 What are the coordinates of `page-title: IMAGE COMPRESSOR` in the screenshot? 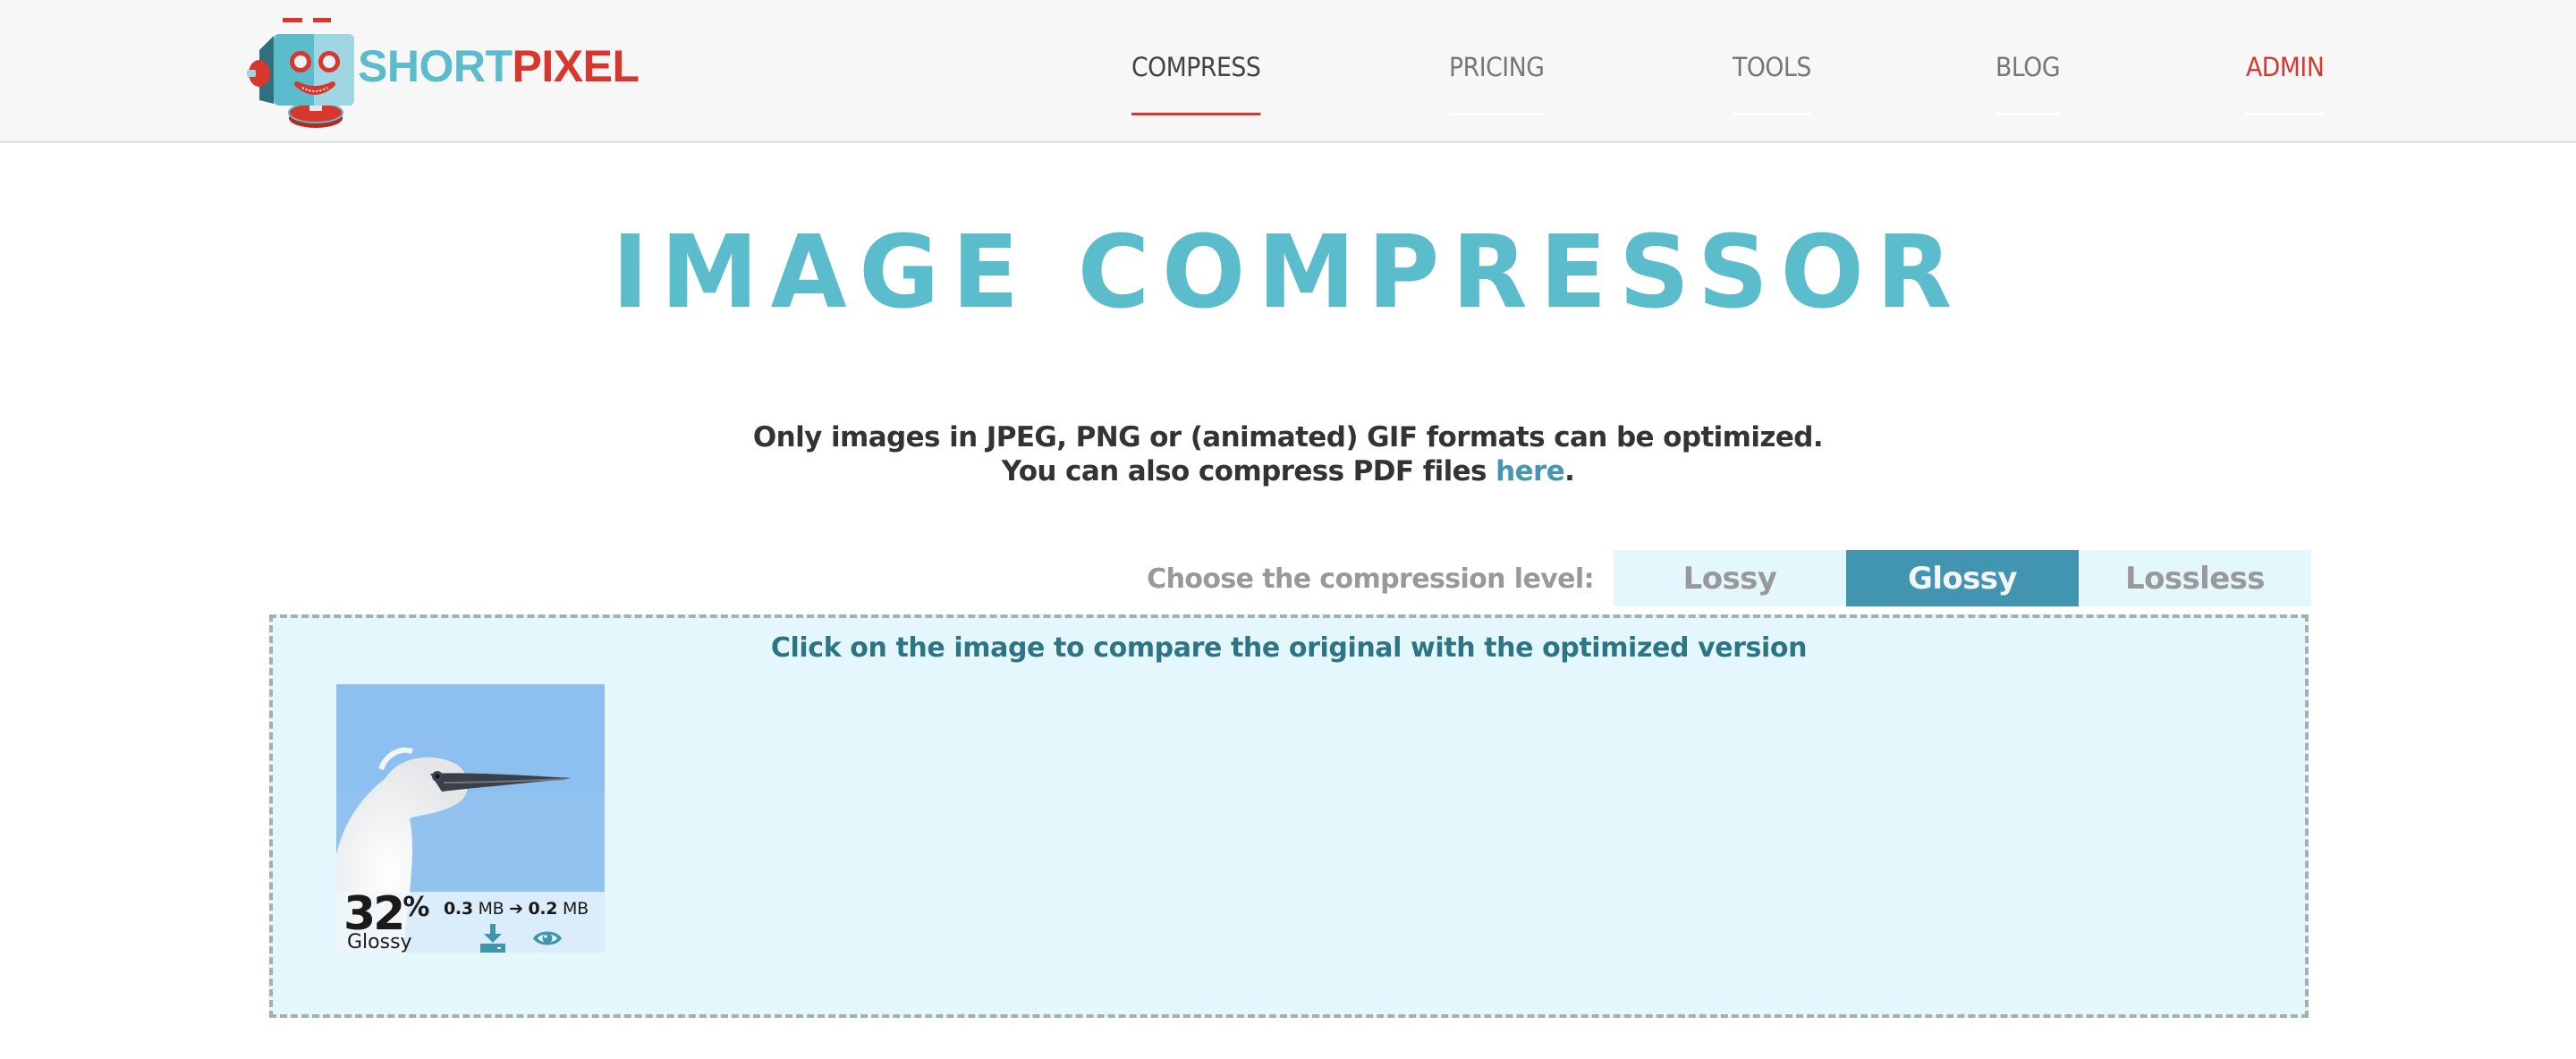 It's located at (1288, 273).